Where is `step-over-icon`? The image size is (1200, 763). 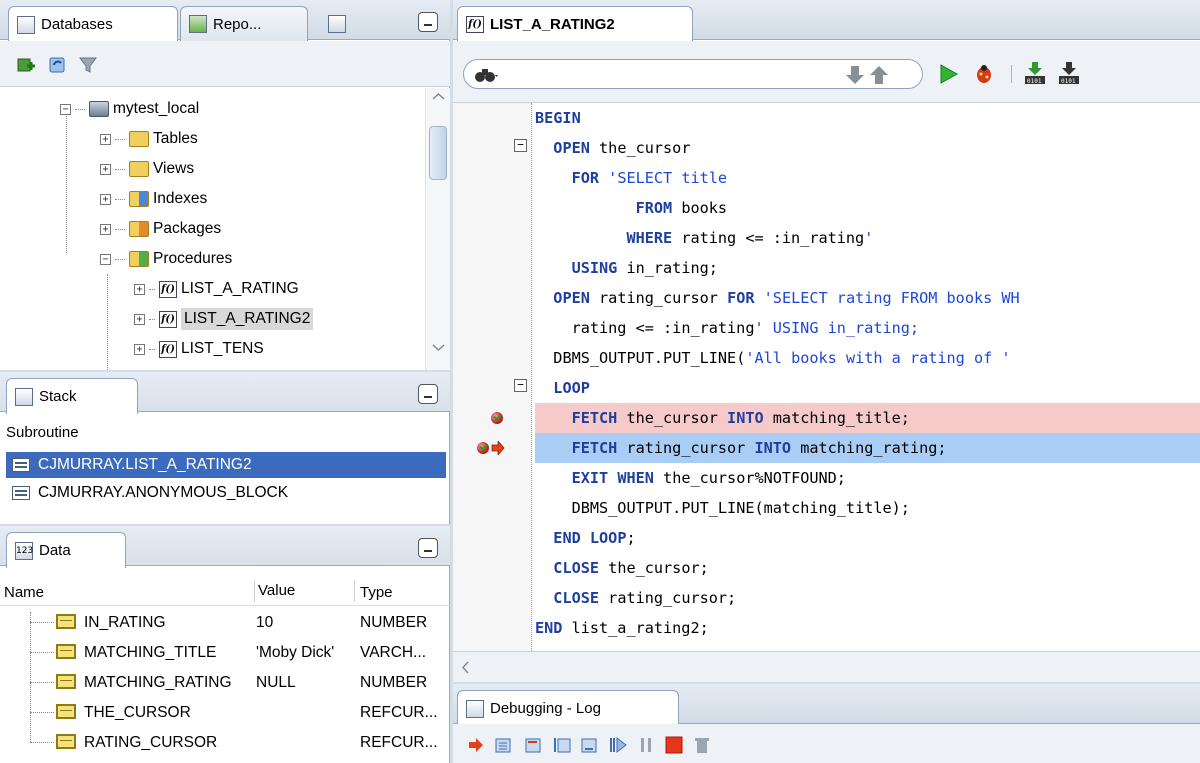
step-over-icon is located at coordinates (504, 745).